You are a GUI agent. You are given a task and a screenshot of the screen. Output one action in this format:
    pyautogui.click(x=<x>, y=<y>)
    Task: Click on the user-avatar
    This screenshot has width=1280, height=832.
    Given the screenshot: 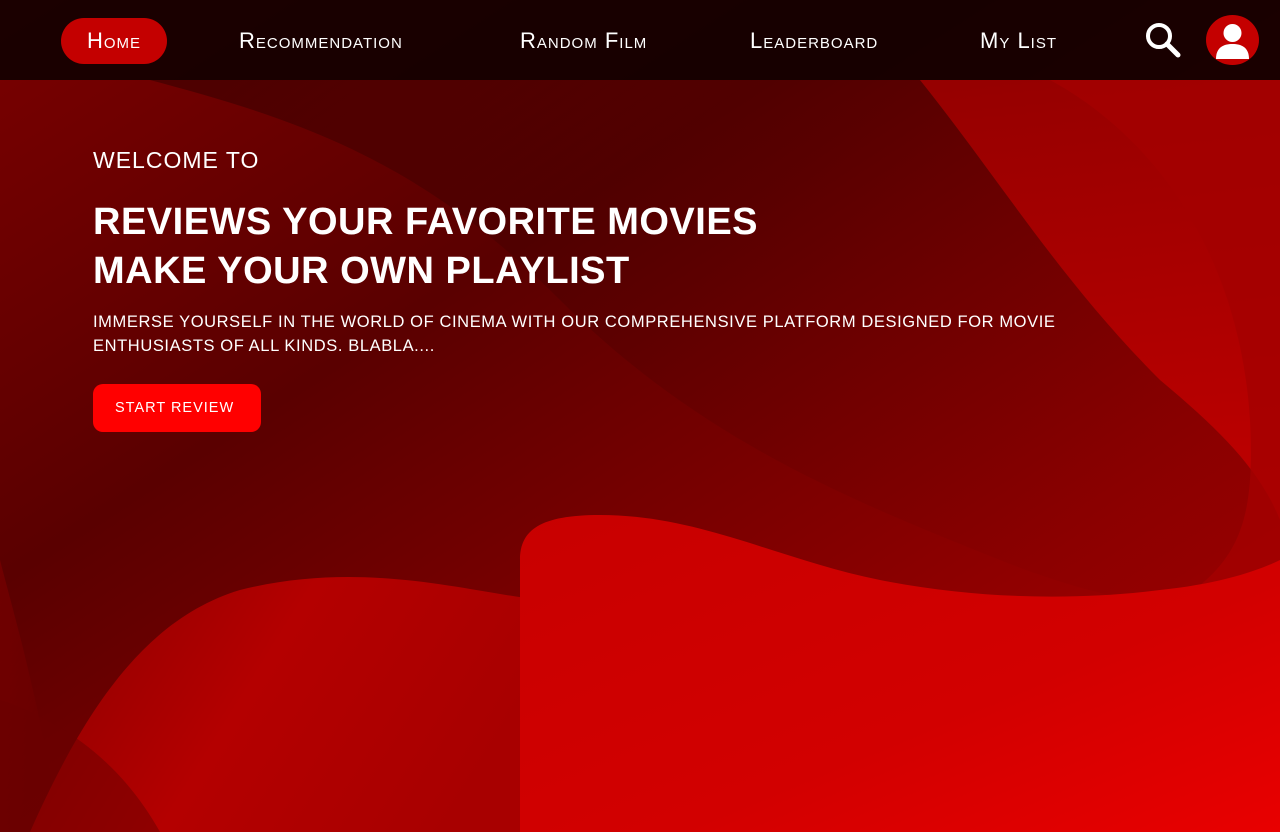 What is the action you would take?
    pyautogui.click(x=1232, y=40)
    